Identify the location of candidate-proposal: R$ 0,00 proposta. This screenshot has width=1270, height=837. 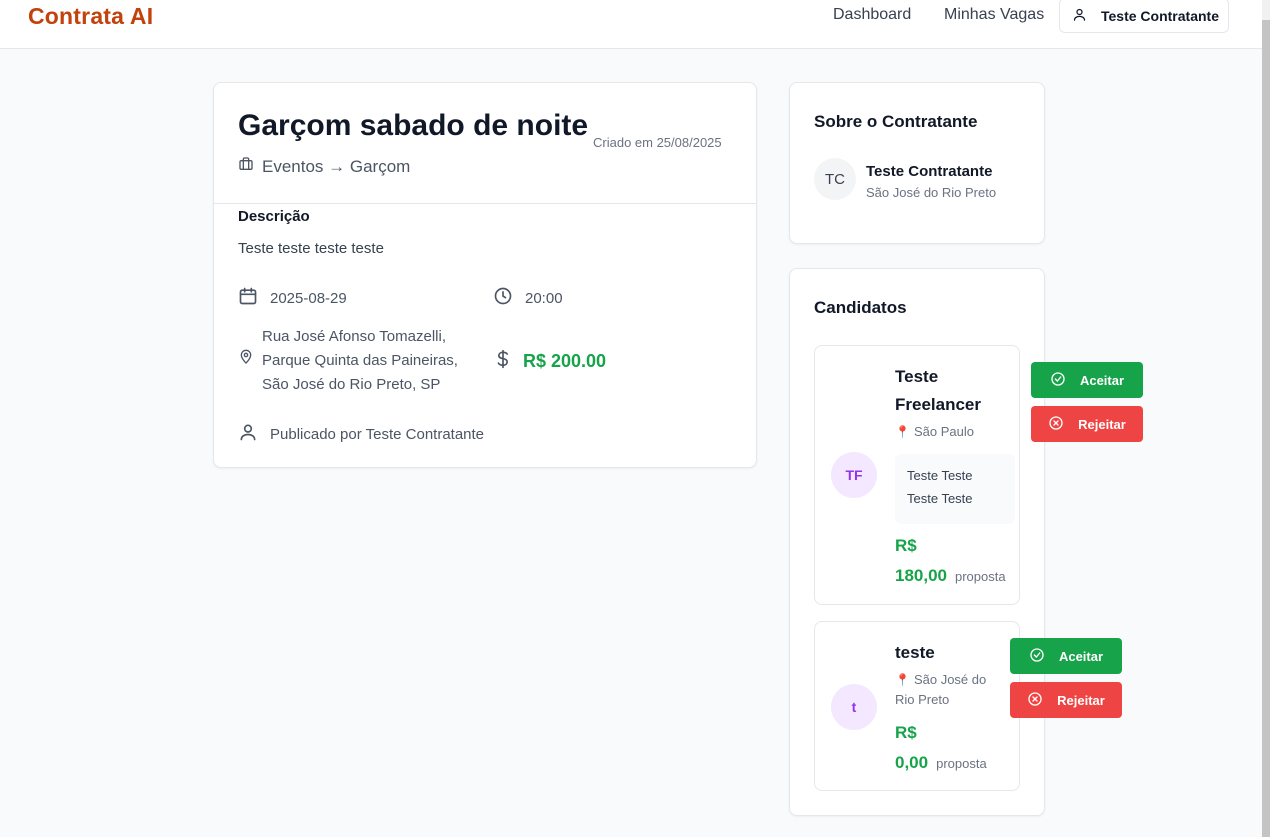
(941, 748).